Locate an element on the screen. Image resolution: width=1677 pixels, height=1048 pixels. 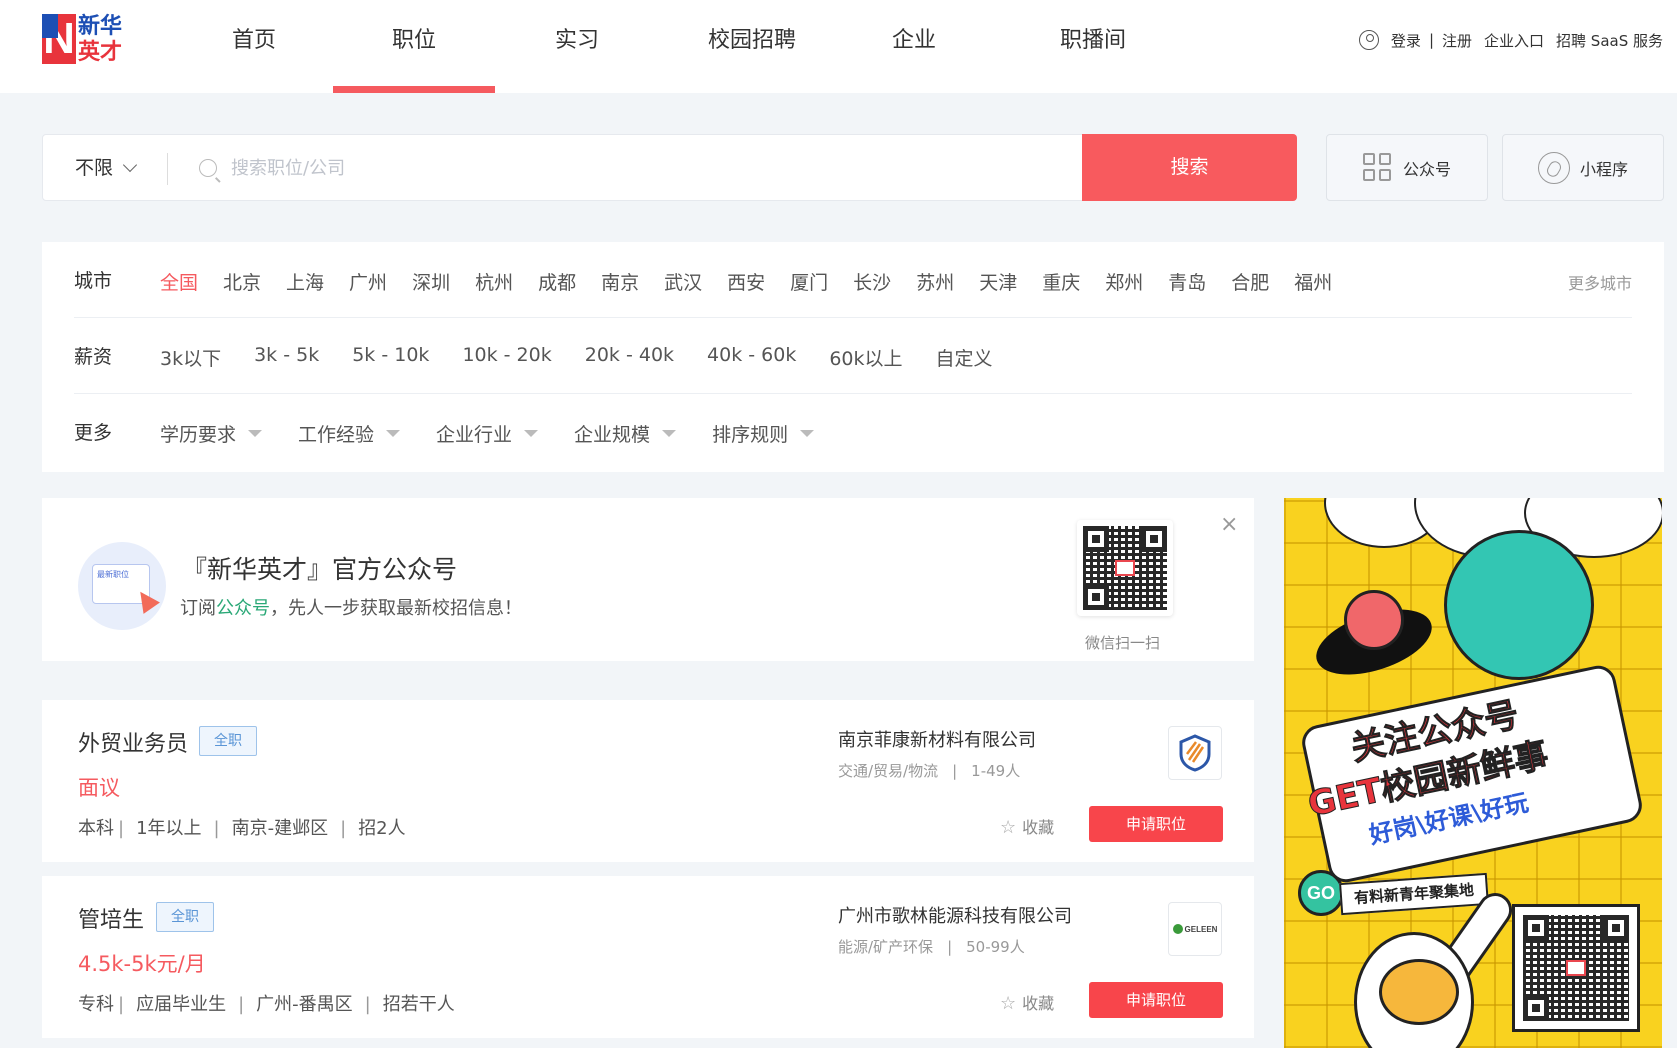
city-option: 广州 is located at coordinates (368, 281).